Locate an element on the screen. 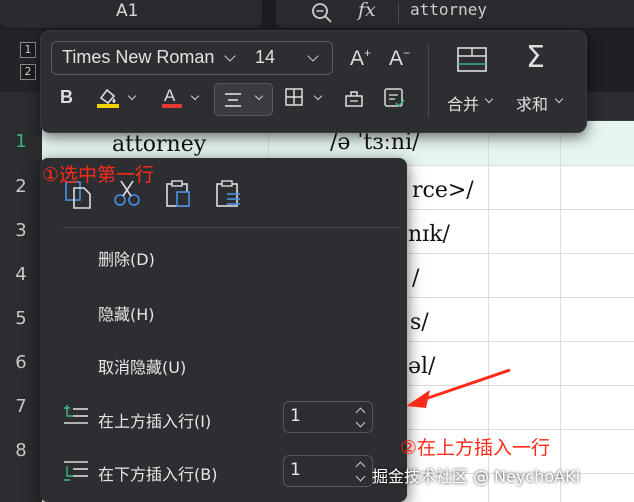 Image resolution: width=634 pixels, height=502 pixels. grid-line is located at coordinates (560, 297).